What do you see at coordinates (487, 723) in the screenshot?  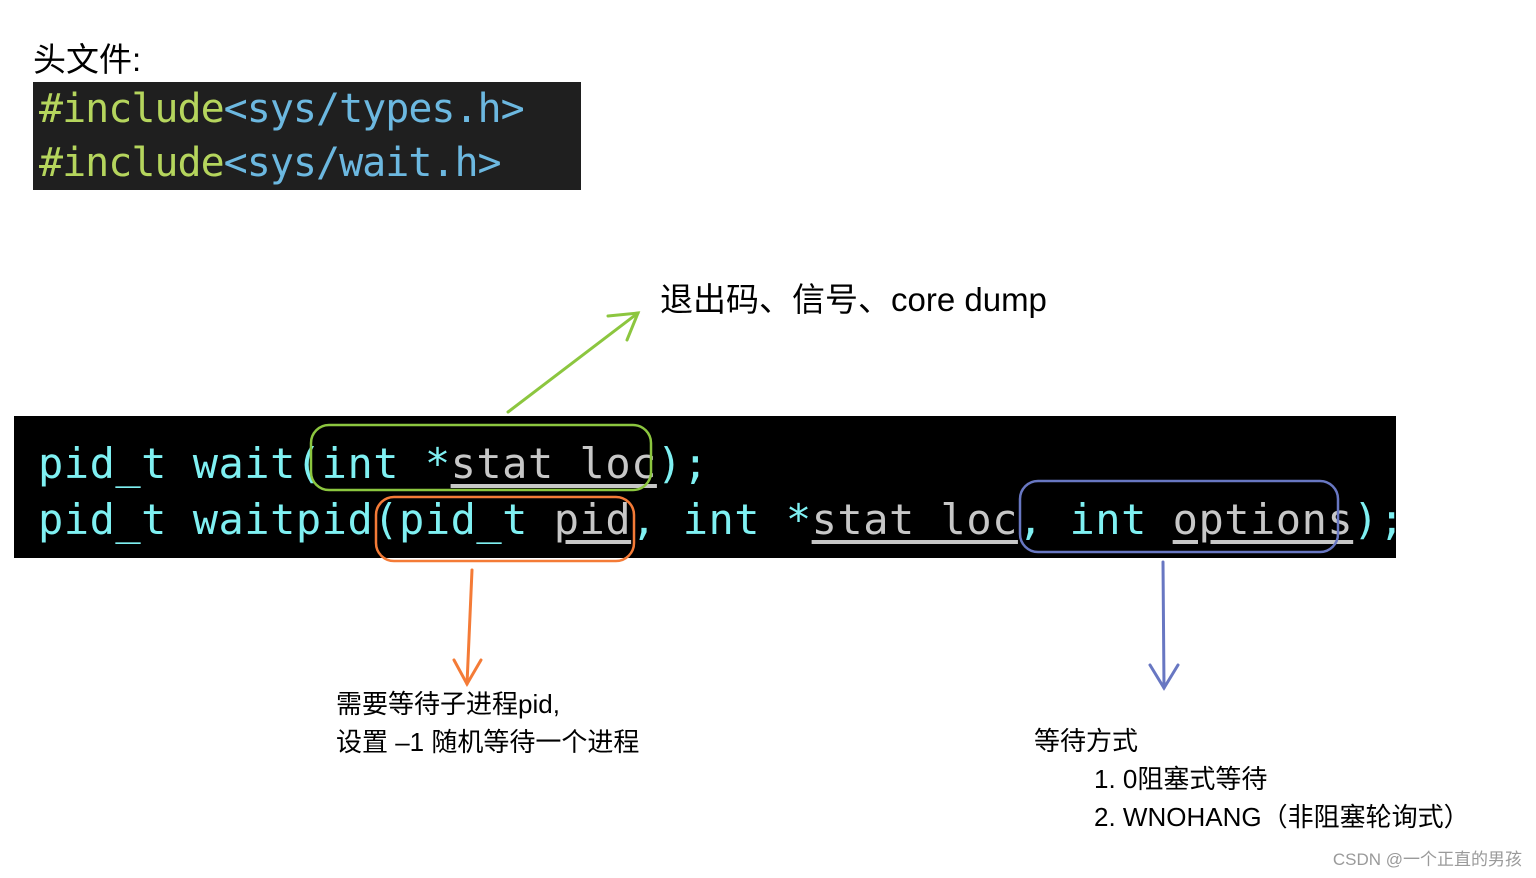 I see `pid-annotation: 需要等待子进程pid, 设置 –1 随机等待一个进程` at bounding box center [487, 723].